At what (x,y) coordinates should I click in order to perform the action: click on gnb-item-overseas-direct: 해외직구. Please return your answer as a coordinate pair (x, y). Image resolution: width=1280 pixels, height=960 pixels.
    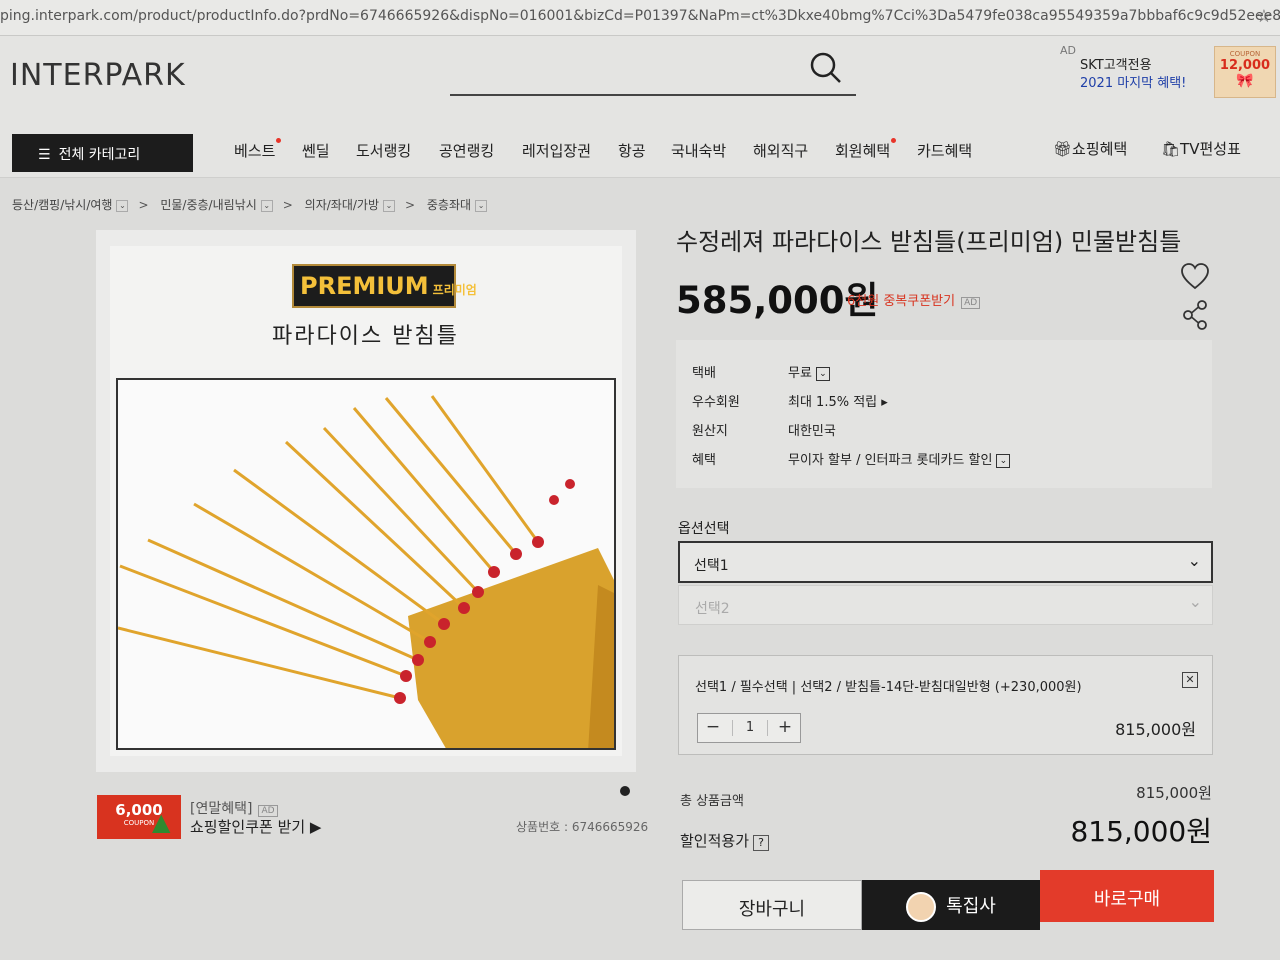
    Looking at the image, I should click on (780, 150).